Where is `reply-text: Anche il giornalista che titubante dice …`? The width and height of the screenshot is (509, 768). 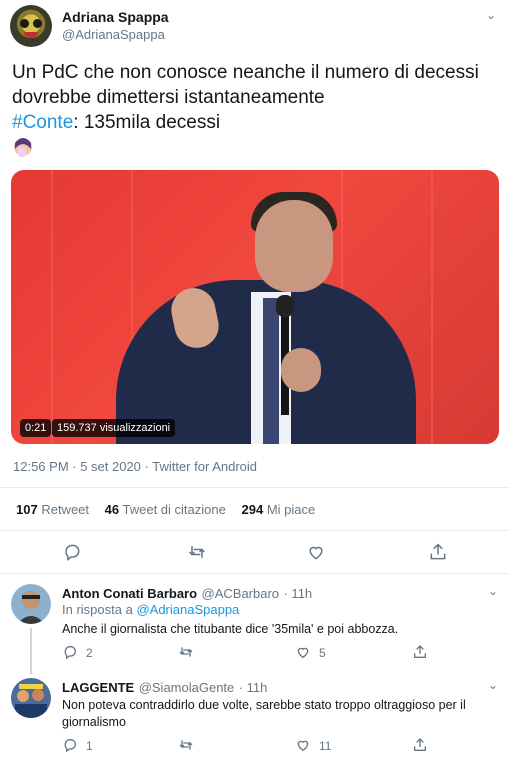
reply-text: Anche il giornalista che titubante dice … is located at coordinates (230, 629).